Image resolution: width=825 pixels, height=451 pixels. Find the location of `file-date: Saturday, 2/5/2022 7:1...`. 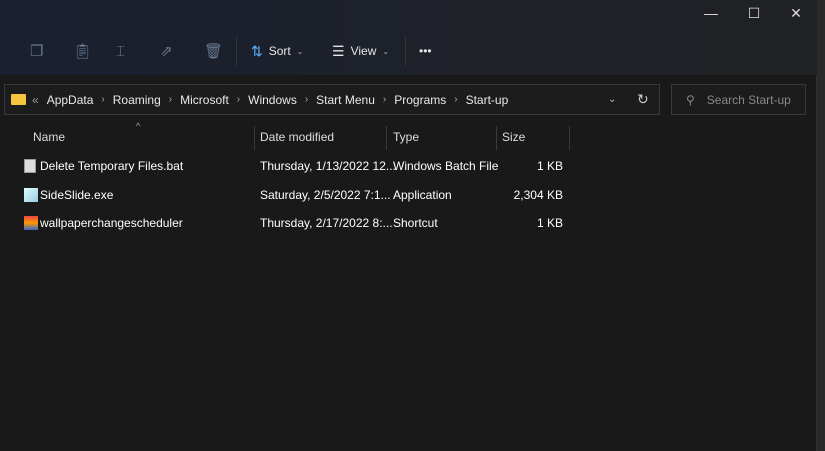

file-date: Saturday, 2/5/2022 7:1... is located at coordinates (325, 195).